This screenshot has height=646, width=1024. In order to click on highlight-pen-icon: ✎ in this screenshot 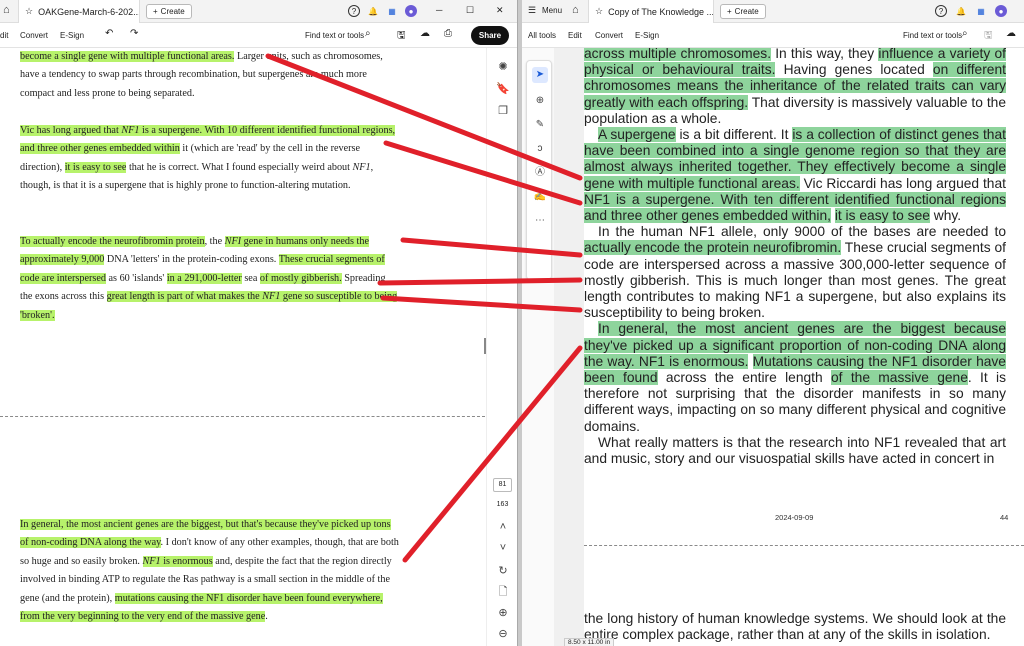, I will do `click(540, 125)`.